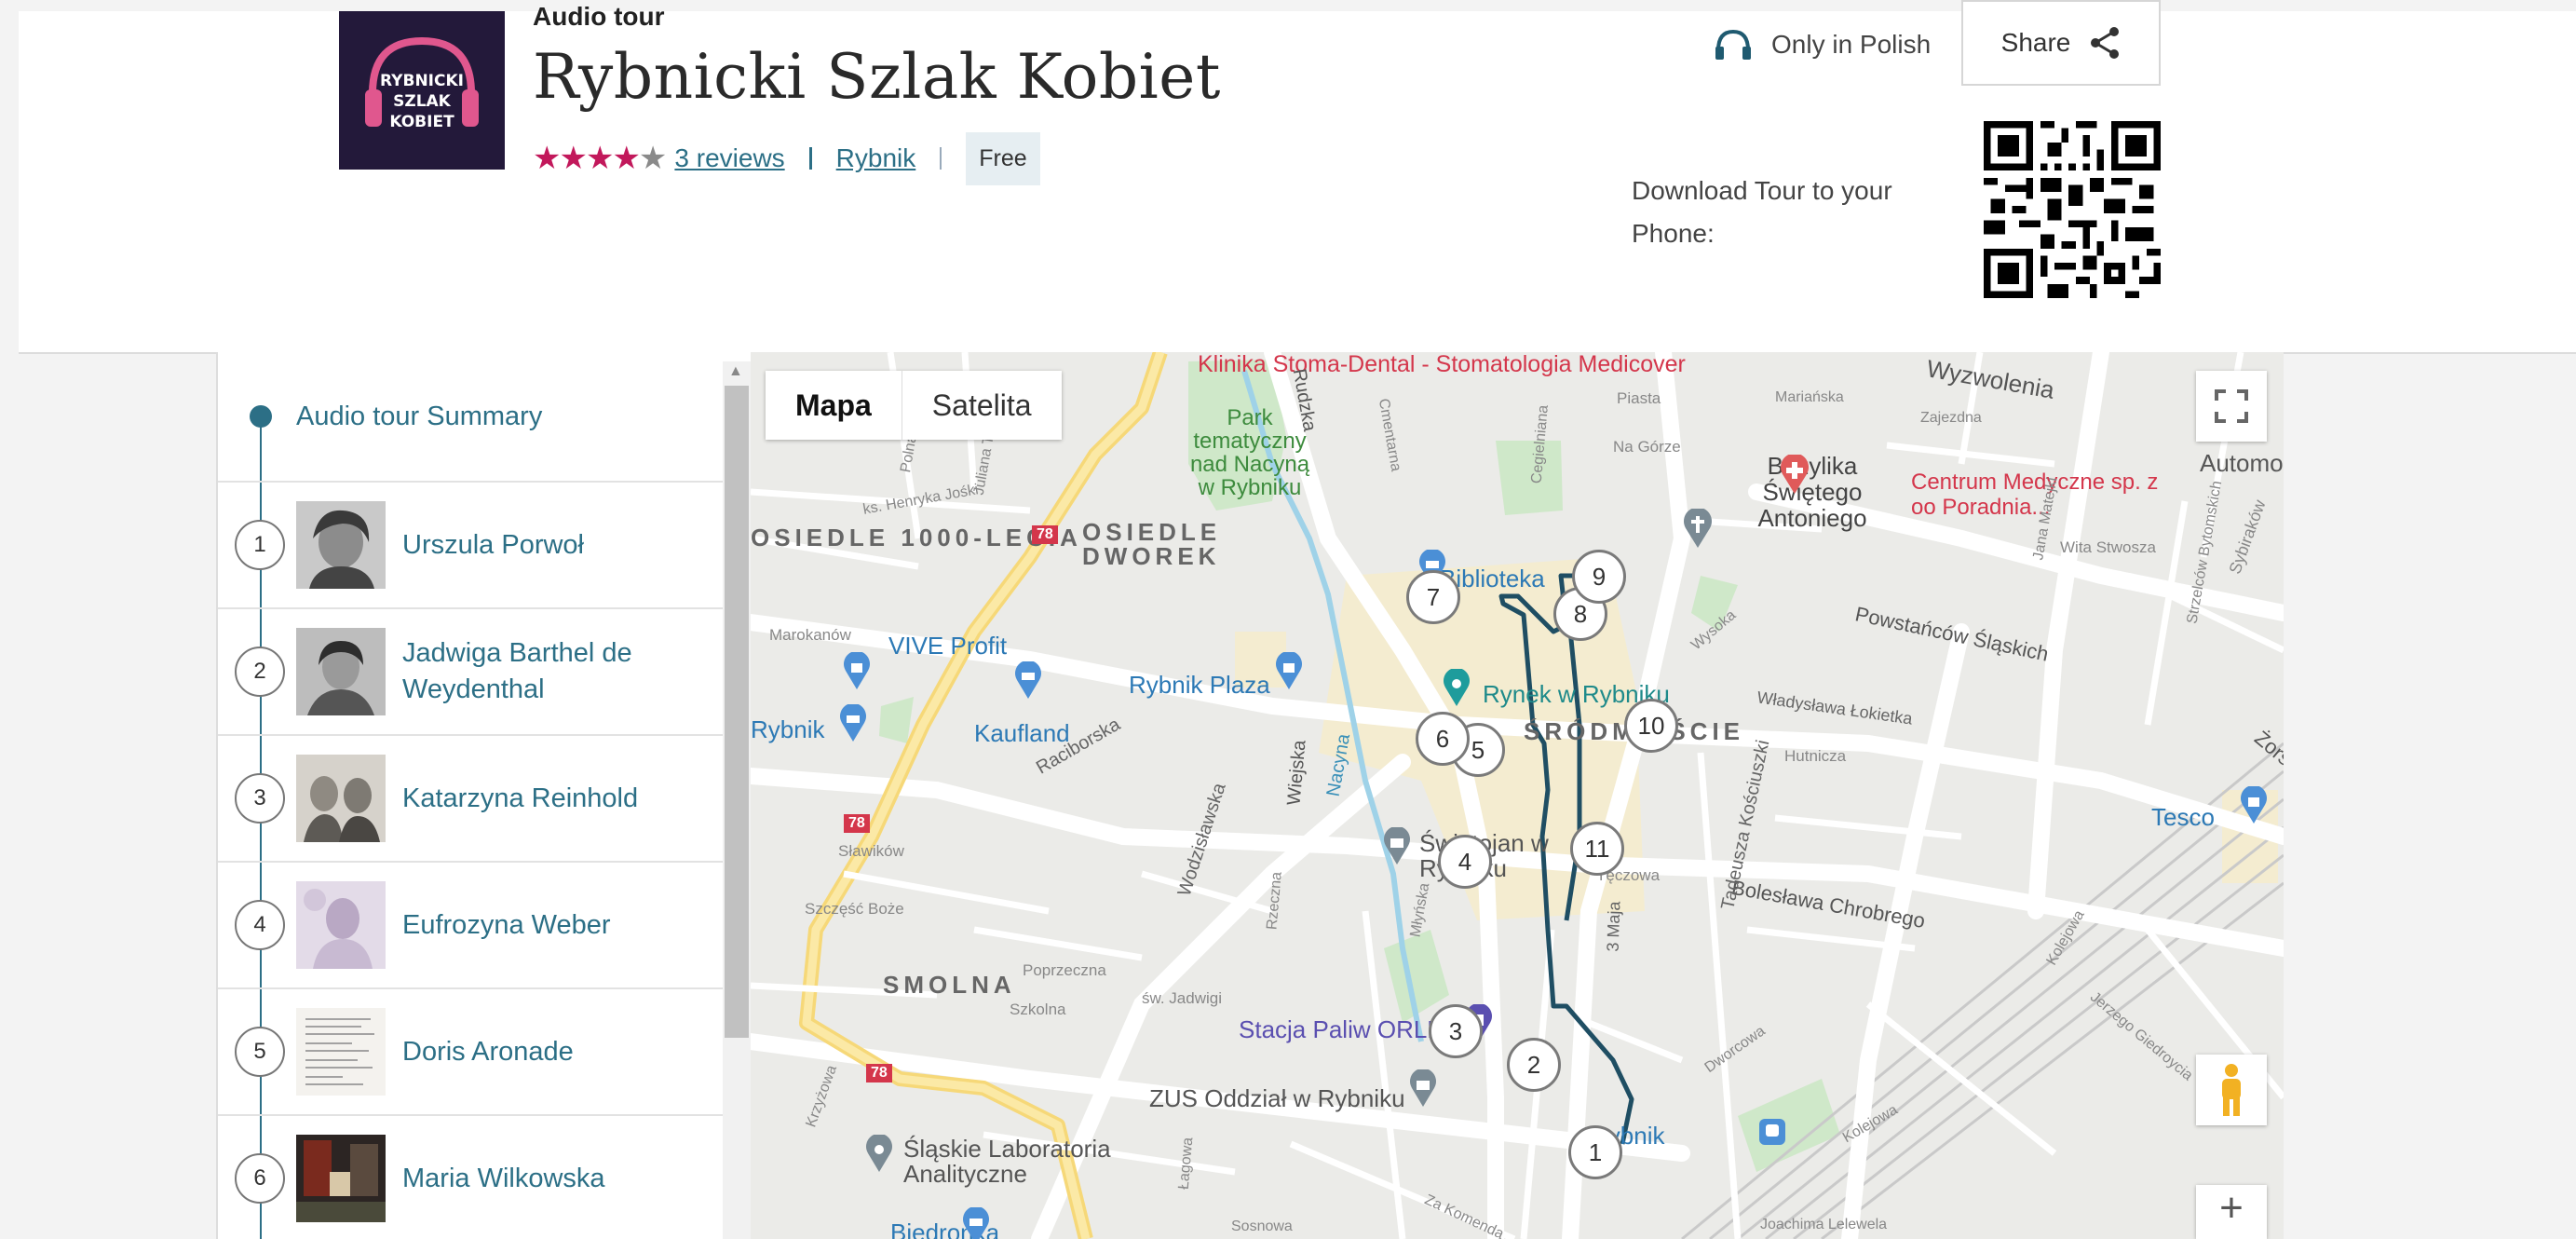 The width and height of the screenshot is (2576, 1239). Describe the element at coordinates (1951, 418) in the screenshot. I see `street-label: Zajezdna` at that location.